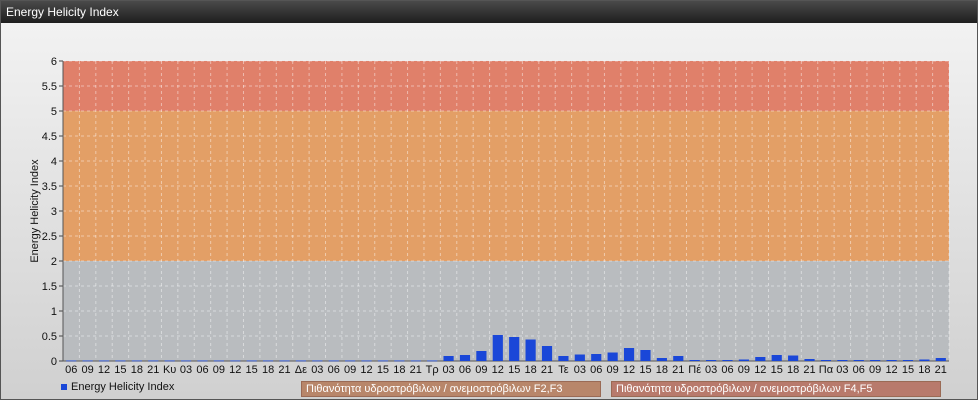 This screenshot has height=400, width=978. I want to click on y-tick-label: 2, so click(54, 262).